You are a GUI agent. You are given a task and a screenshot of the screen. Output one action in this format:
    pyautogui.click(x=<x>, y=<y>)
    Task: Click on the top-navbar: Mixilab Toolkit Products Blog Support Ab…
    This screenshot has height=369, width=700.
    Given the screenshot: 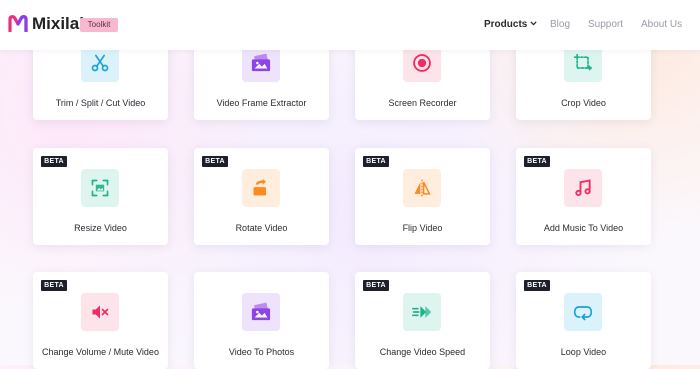 What is the action you would take?
    pyautogui.click(x=350, y=25)
    